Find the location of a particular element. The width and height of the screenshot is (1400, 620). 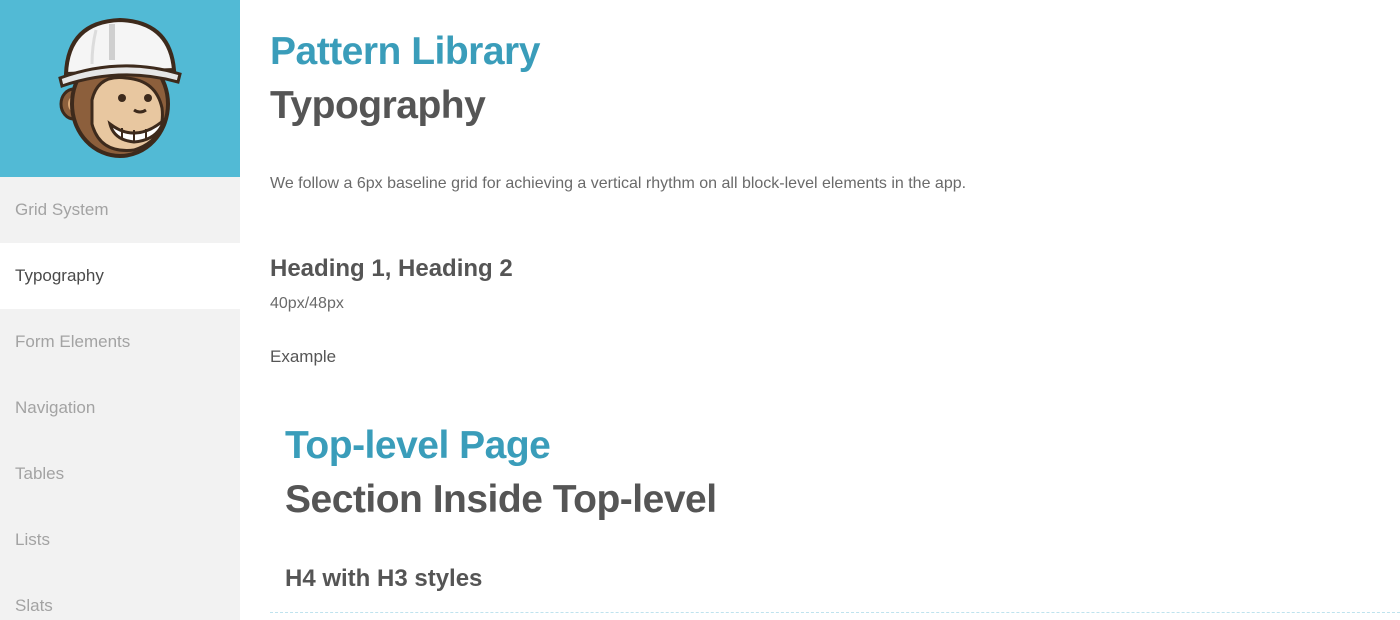

example-heading-2: Section Inside Top-level is located at coordinates (501, 499).